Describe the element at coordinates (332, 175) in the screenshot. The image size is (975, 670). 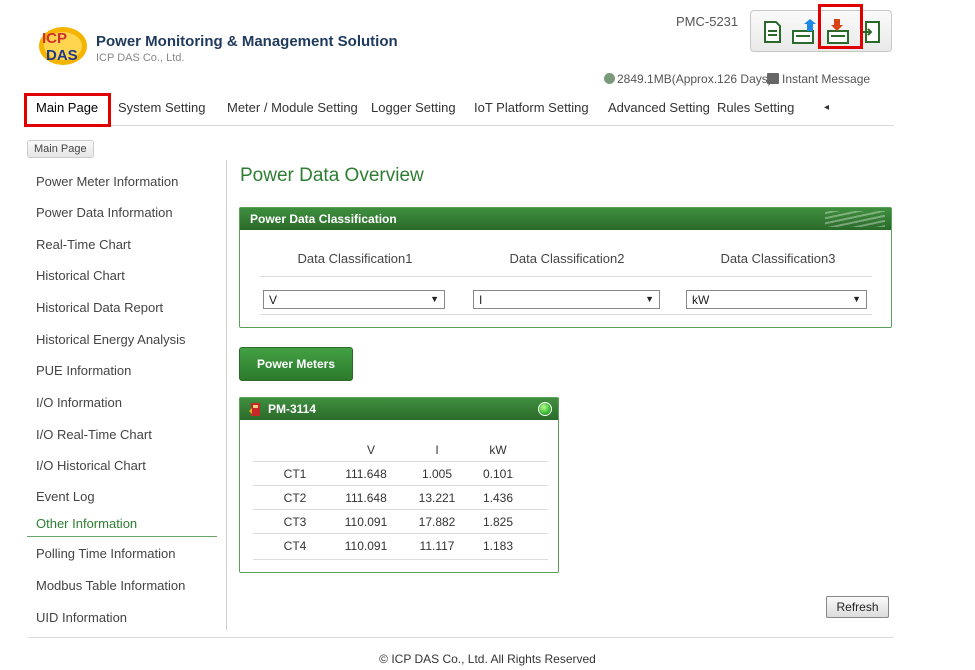
I see `page-title: Power Data Overview` at that location.